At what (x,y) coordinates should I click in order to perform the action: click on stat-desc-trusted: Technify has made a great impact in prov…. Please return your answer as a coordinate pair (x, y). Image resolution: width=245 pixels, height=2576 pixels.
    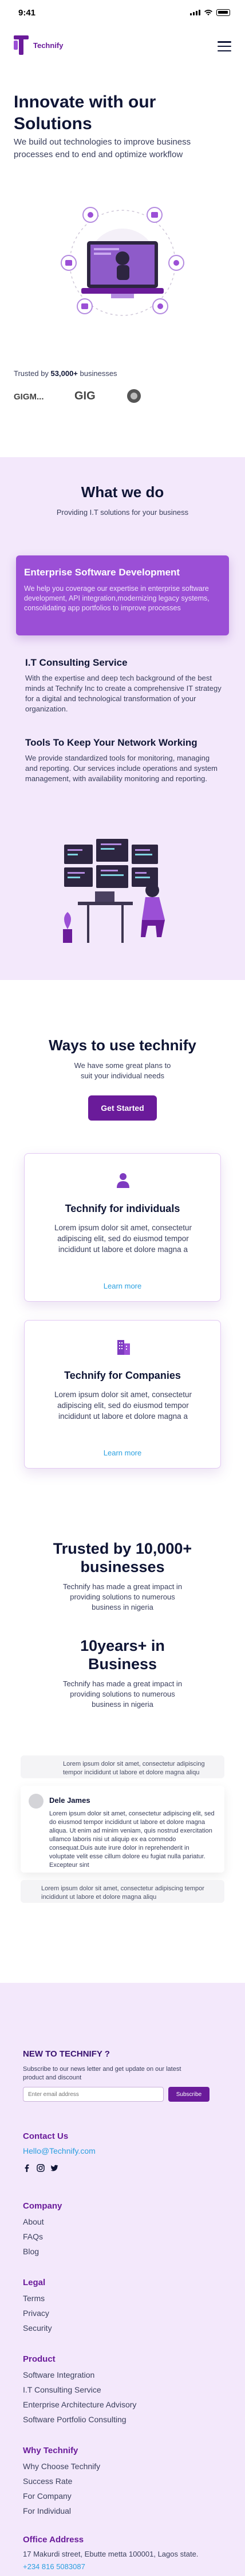
    Looking at the image, I should click on (122, 1596).